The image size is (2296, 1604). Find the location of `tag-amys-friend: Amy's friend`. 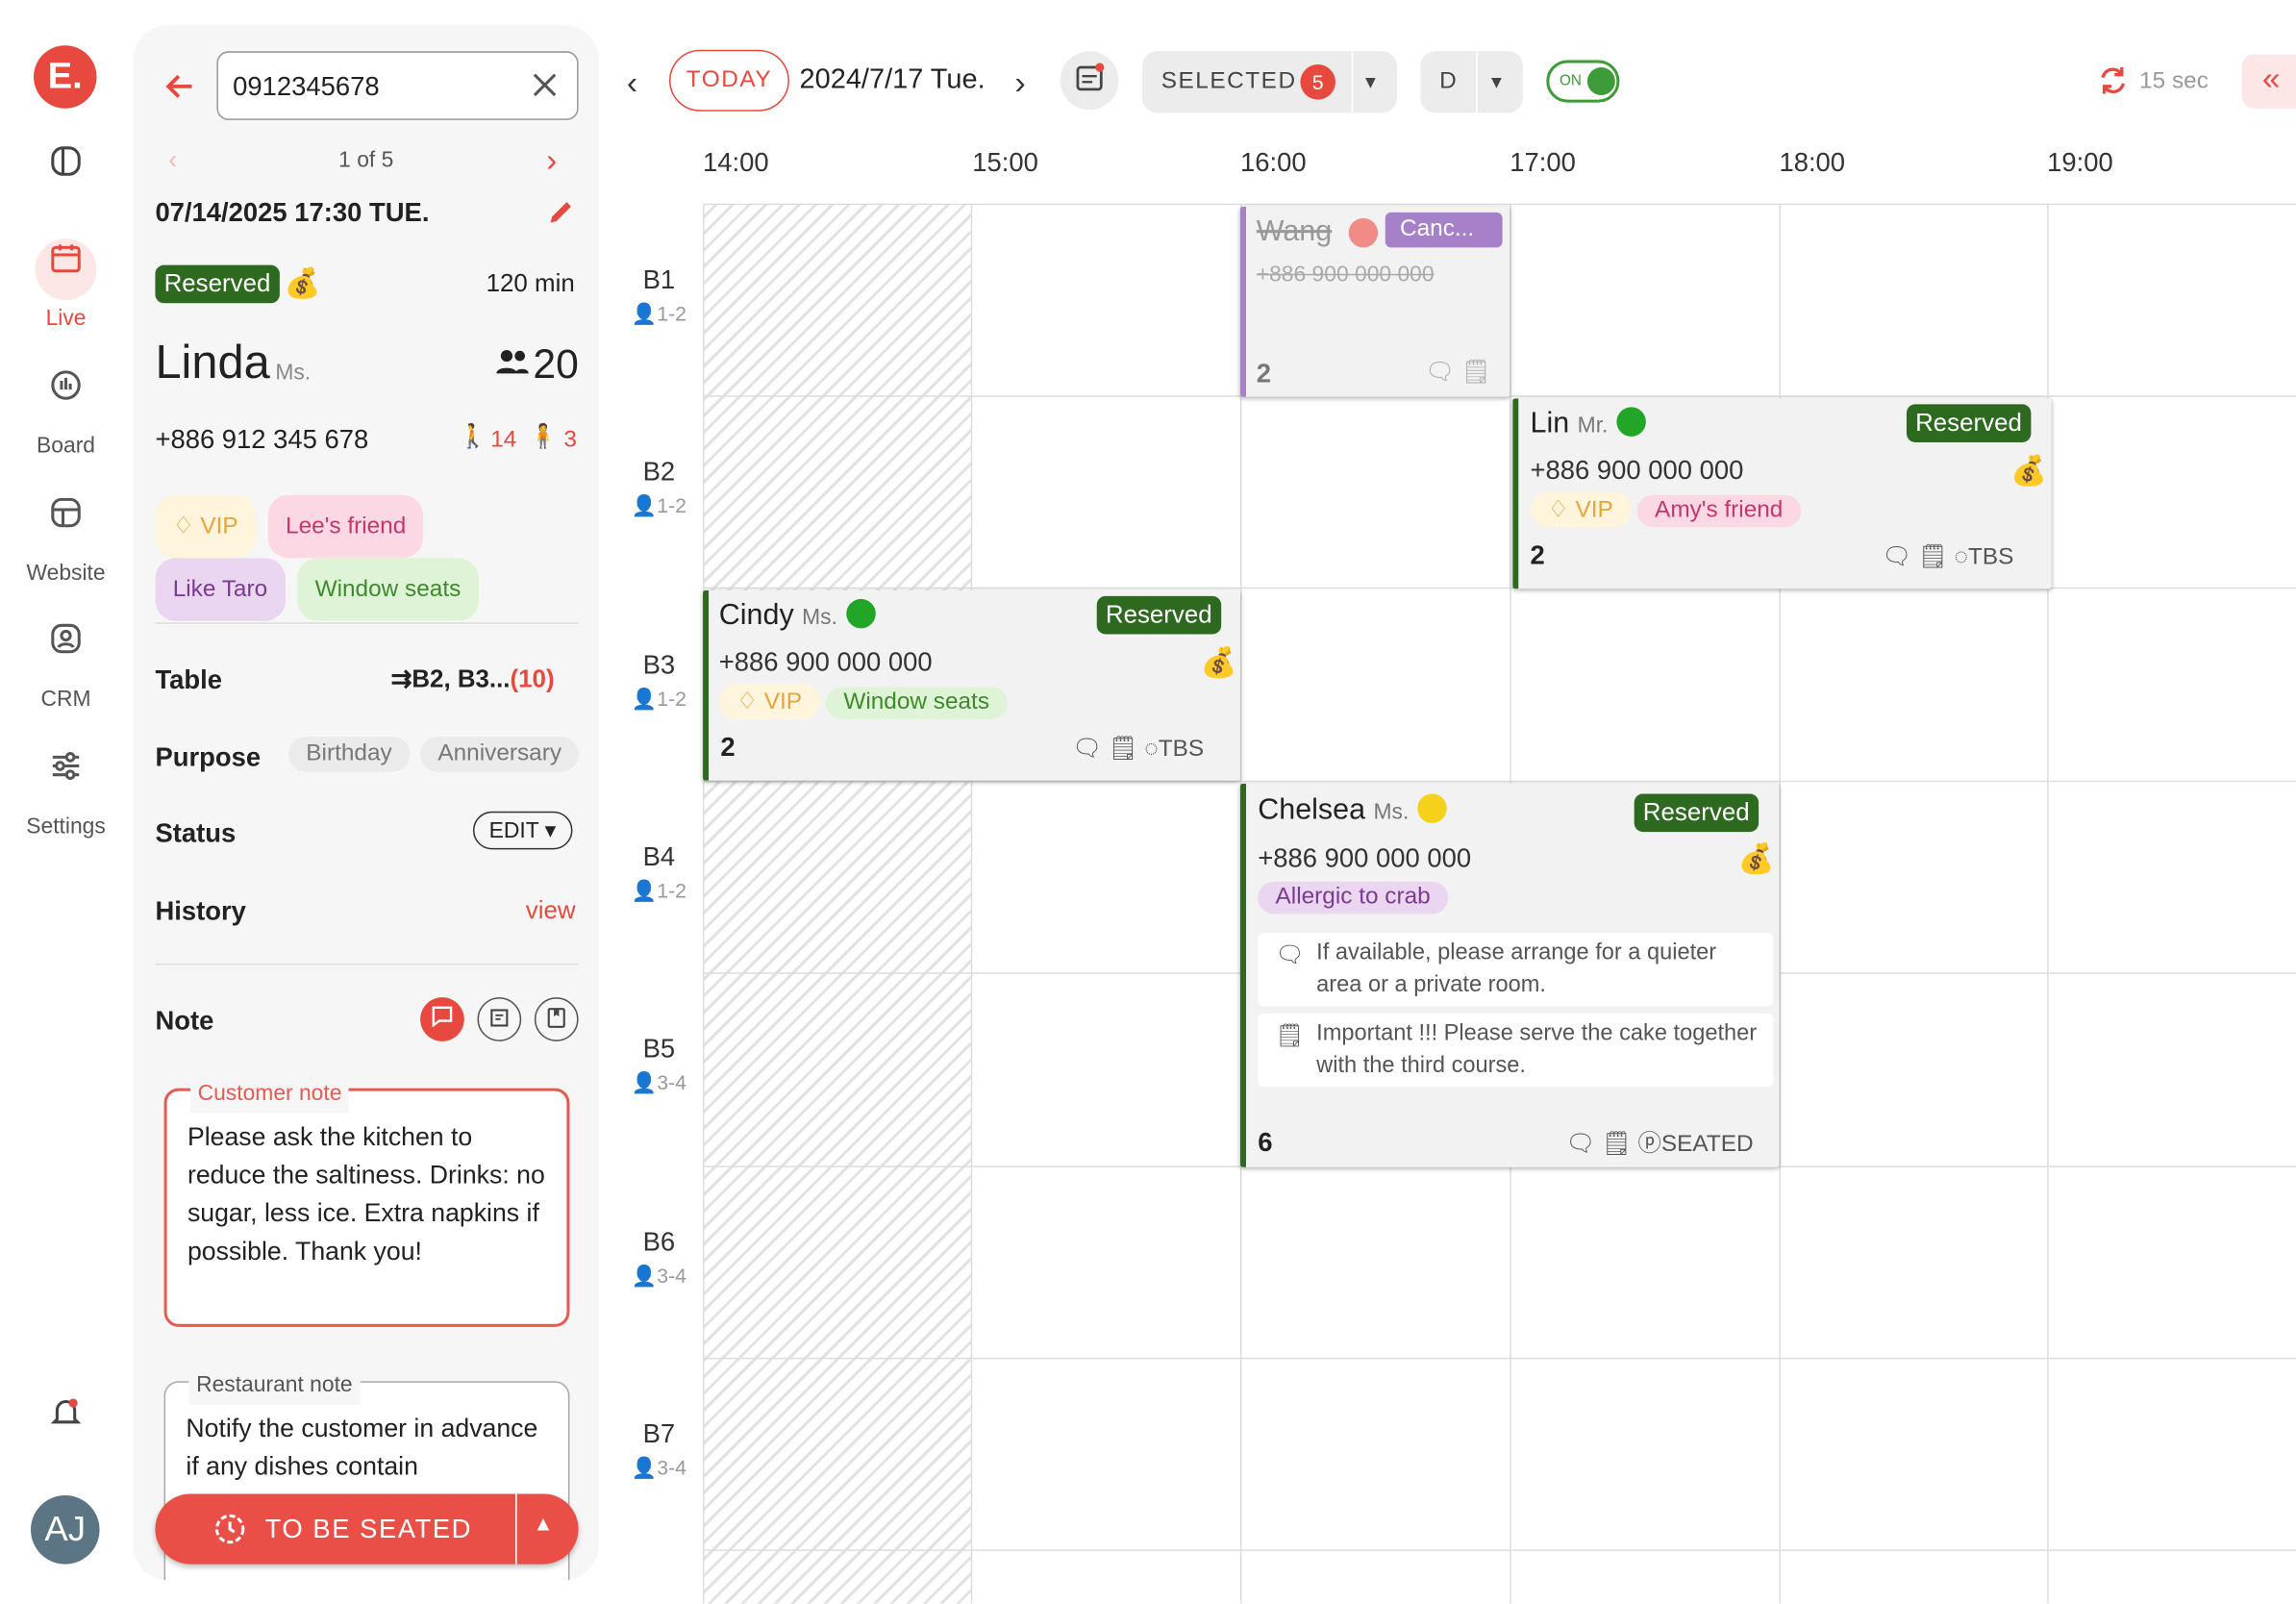

tag-amys-friend: Amy's friend is located at coordinates (1718, 511).